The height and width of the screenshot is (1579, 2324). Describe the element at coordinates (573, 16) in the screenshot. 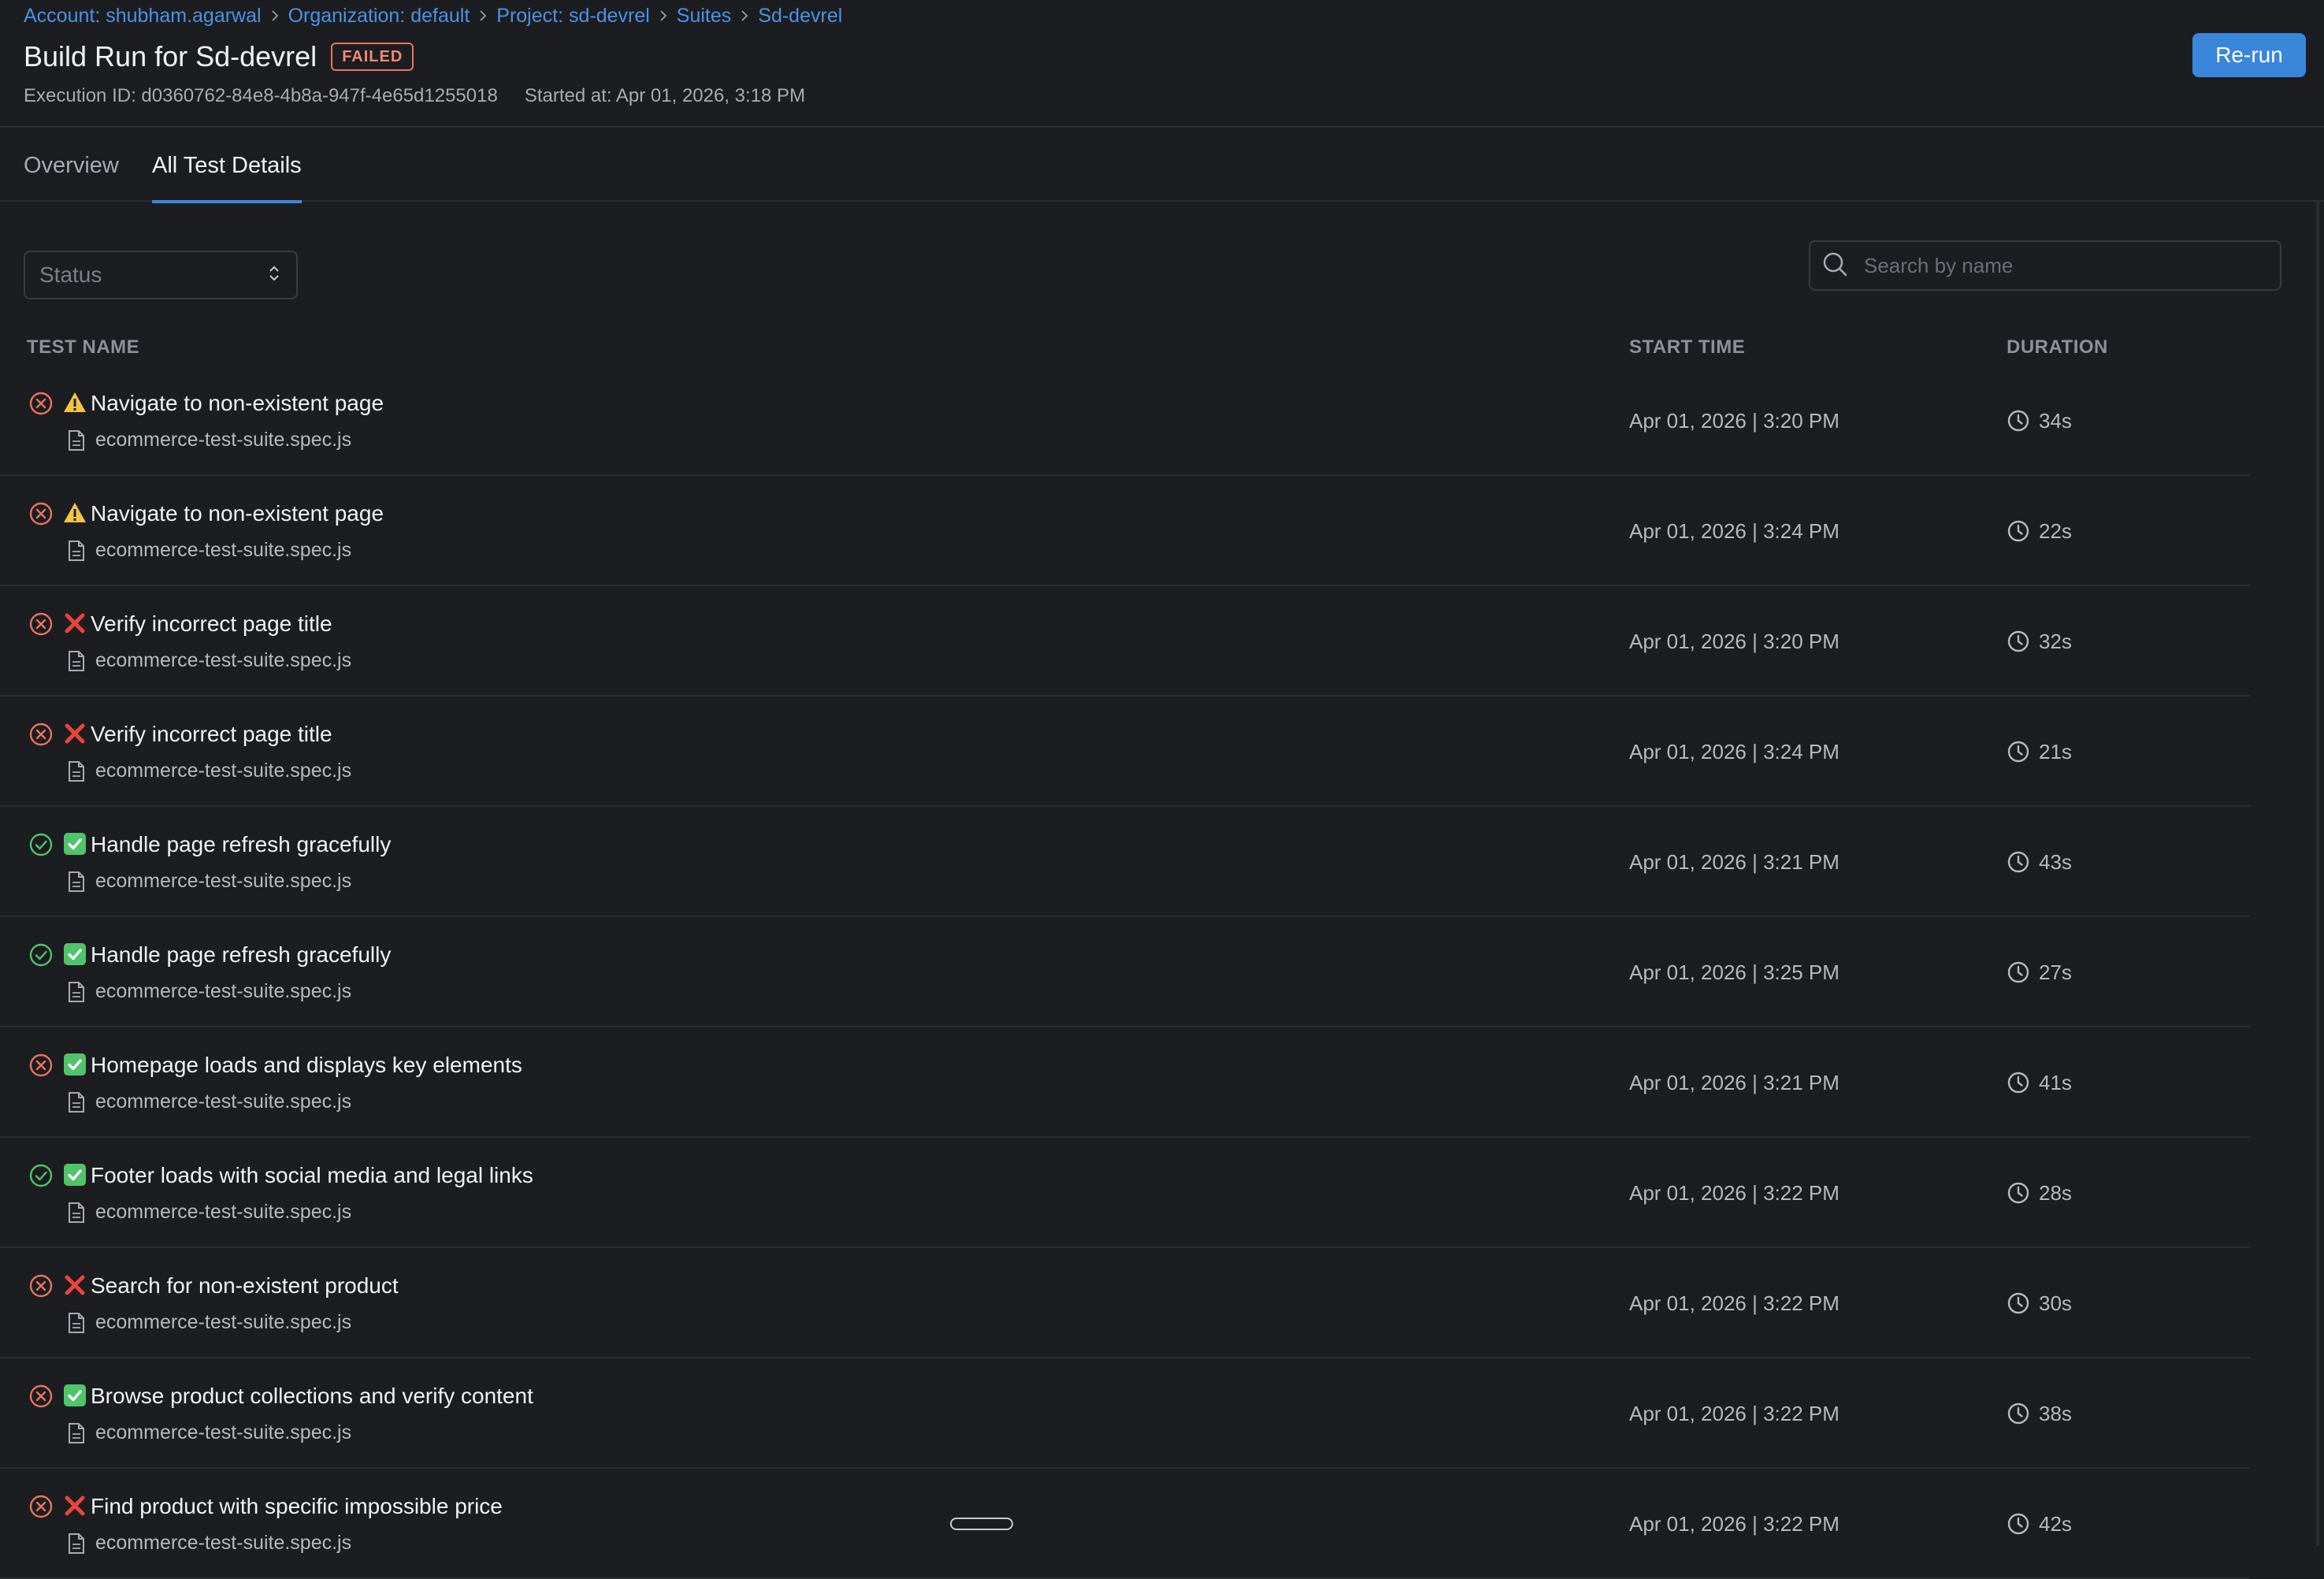

I see `breadcrumb-project: Project: sd-devrel` at that location.